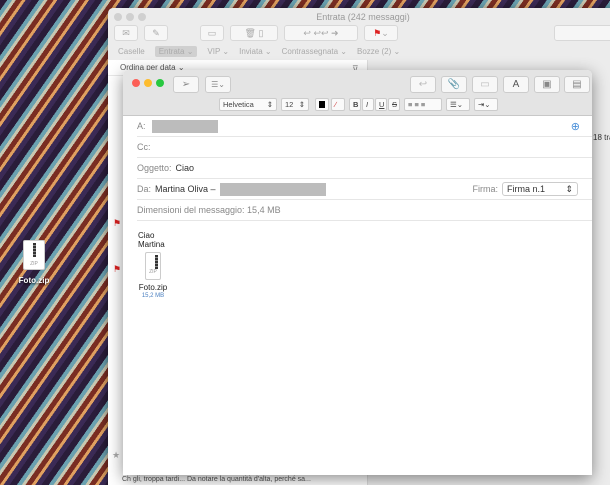 Image resolution: width=610 pixels, height=485 pixels. What do you see at coordinates (485, 189) in the screenshot?
I see `signature-label: Firma:` at bounding box center [485, 189].